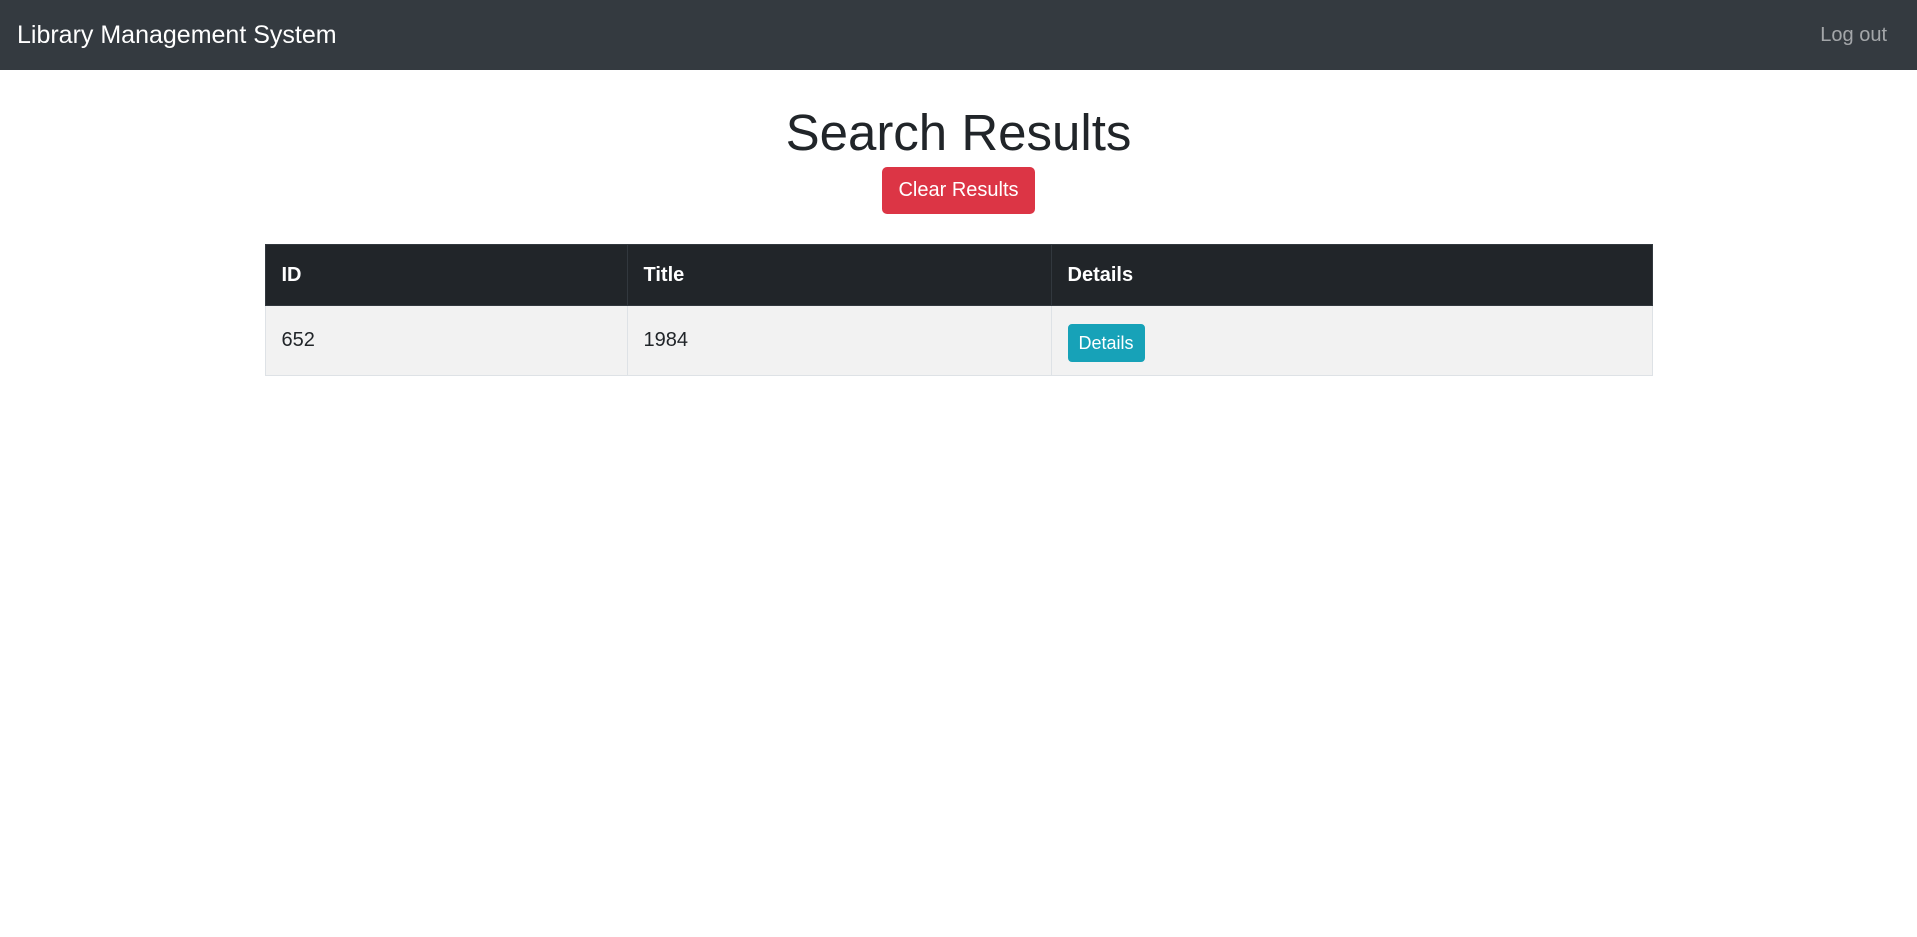 The image size is (1917, 937). I want to click on details-button: Details, so click(1106, 342).